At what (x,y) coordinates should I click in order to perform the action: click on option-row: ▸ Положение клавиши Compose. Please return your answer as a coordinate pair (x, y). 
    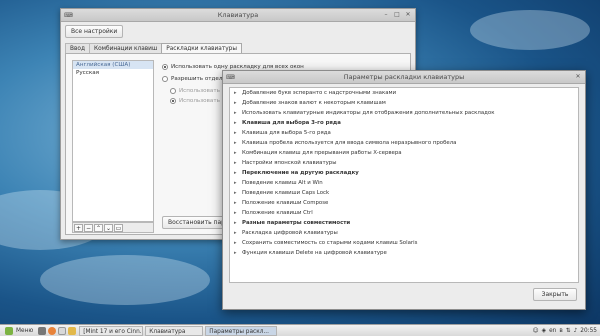
    Looking at the image, I should click on (404, 203).